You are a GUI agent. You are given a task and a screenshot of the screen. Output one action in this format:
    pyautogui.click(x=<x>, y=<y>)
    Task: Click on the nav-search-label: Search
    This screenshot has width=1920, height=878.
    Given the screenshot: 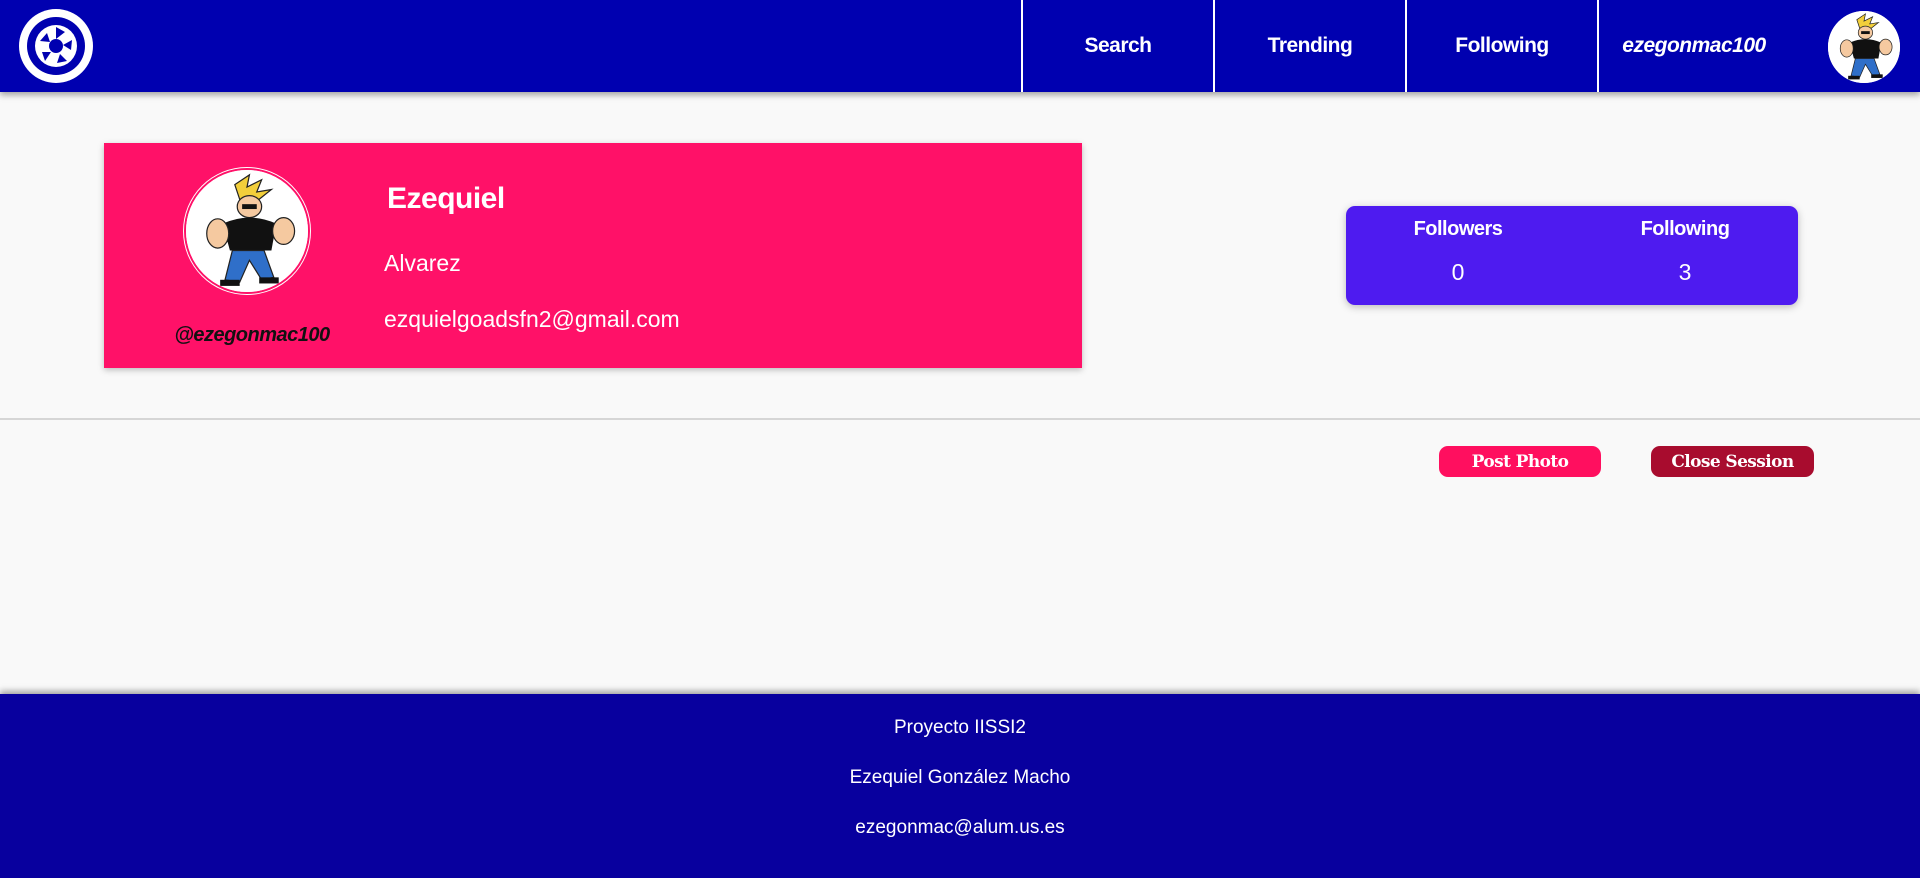 What is the action you would take?
    pyautogui.click(x=1118, y=45)
    